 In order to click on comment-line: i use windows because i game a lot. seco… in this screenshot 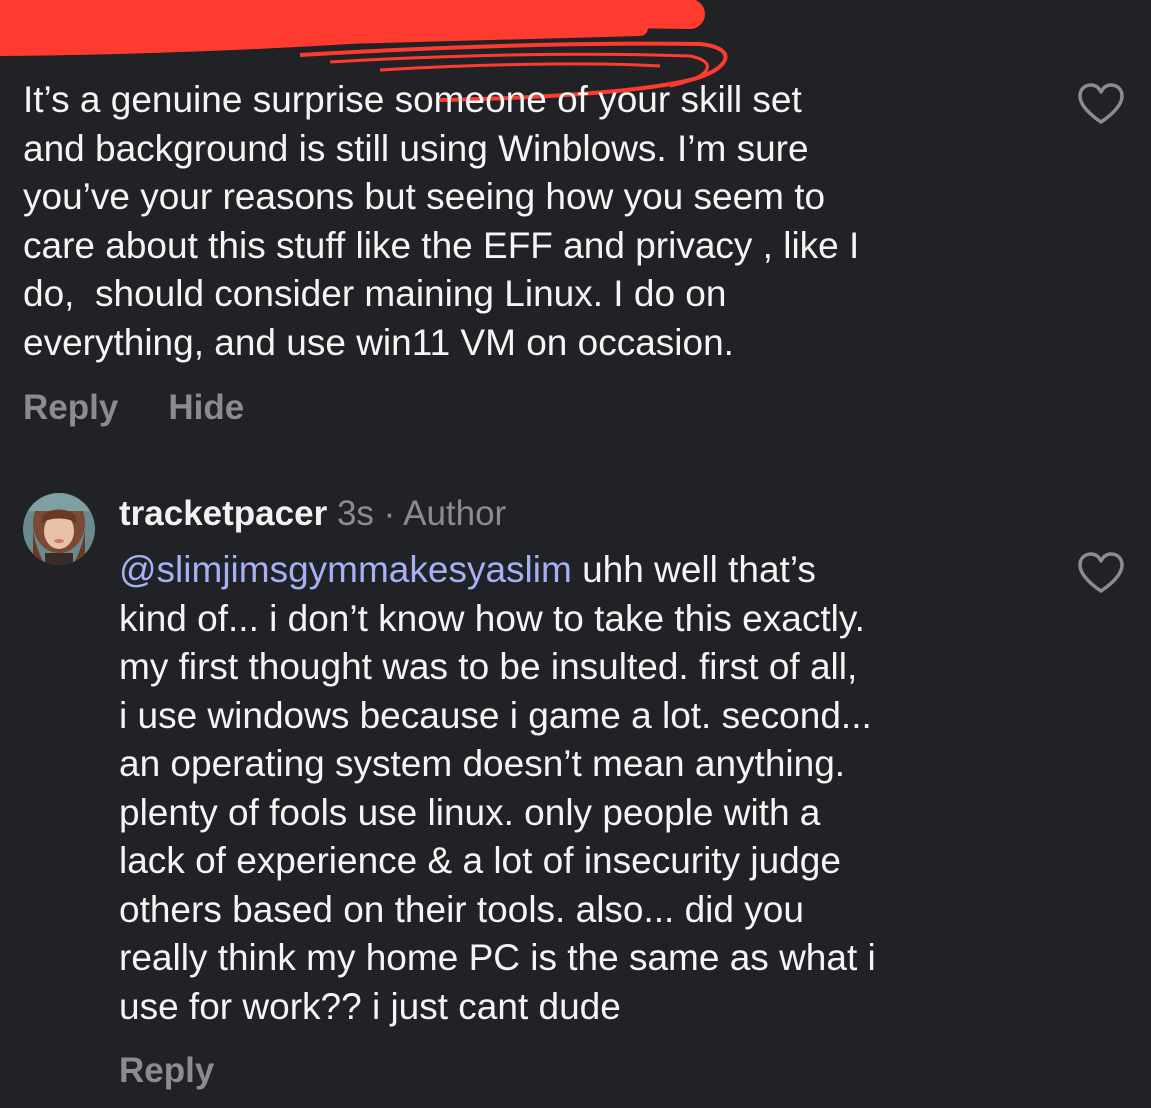, I will do `click(495, 715)`.